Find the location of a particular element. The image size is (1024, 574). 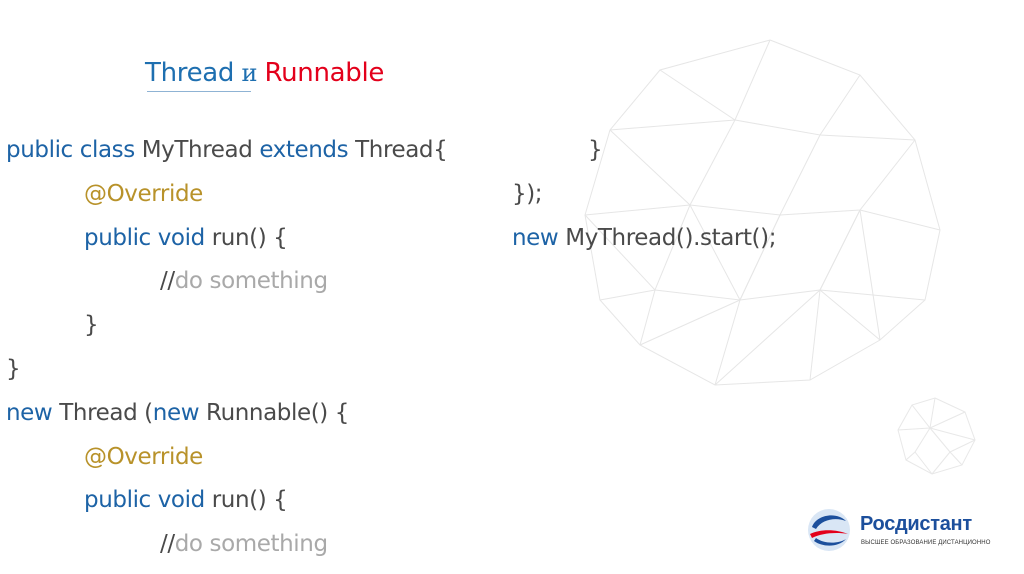

code-line-9: public void run() { is located at coordinates (186, 500).